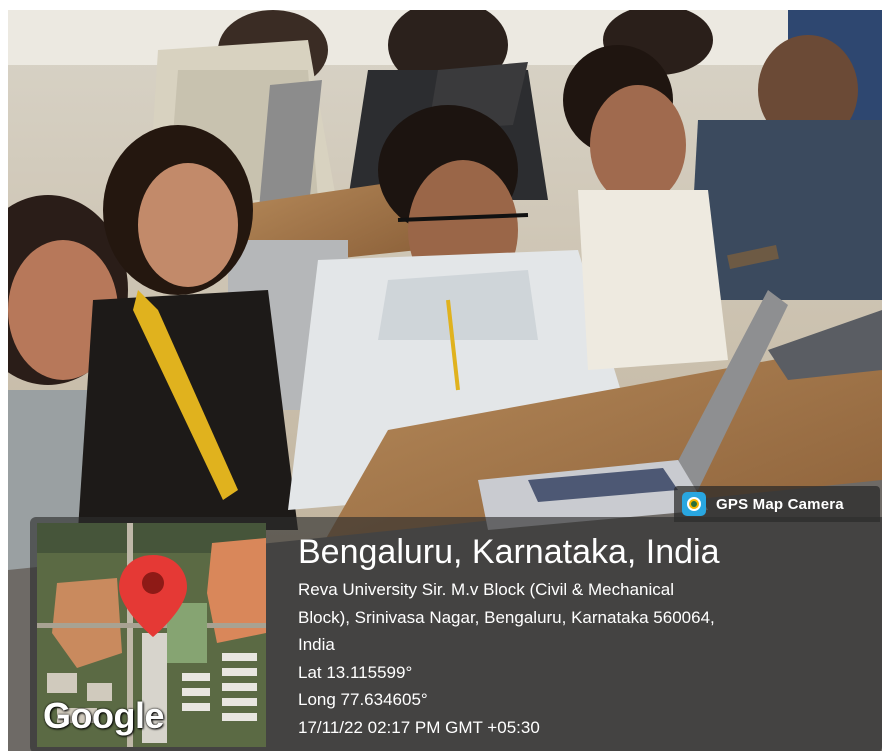 This screenshot has height=751, width=882. What do you see at coordinates (509, 552) in the screenshot?
I see `location-title: Bengaluru, Karnataka, India` at bounding box center [509, 552].